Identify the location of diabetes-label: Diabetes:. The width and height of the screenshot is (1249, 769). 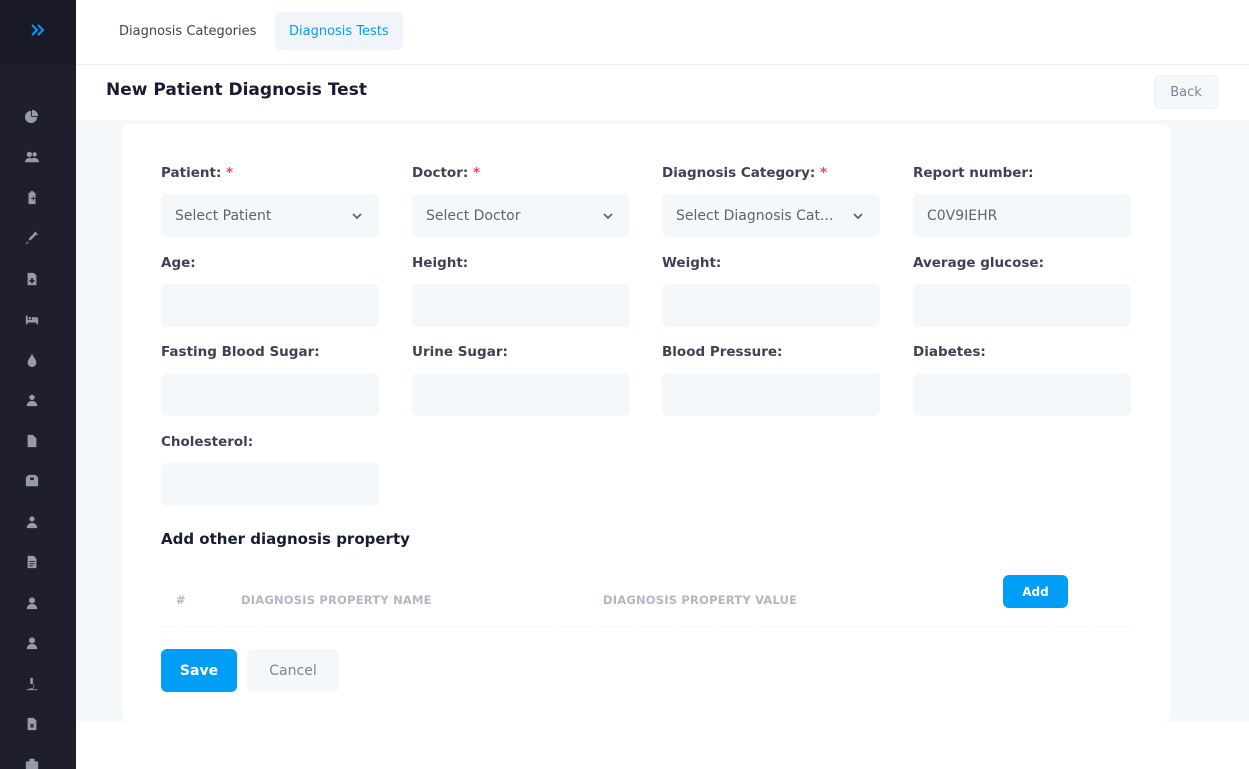
(949, 352).